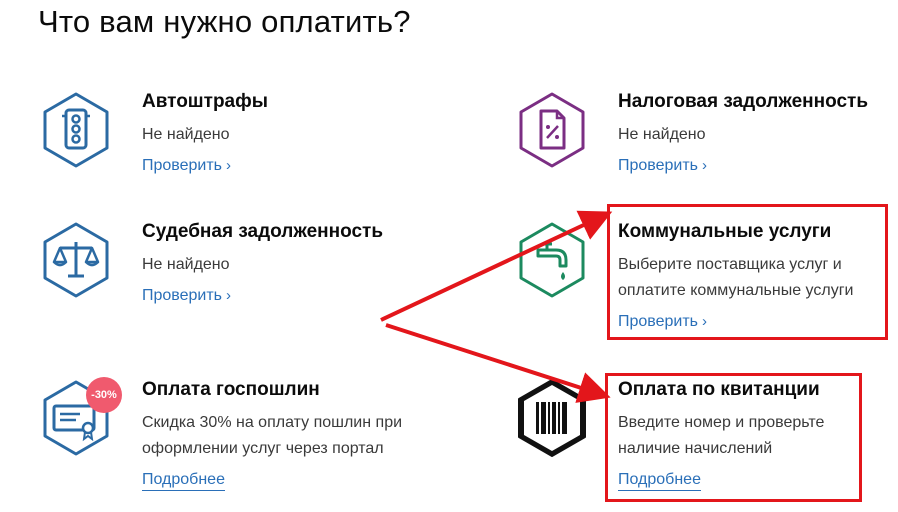 This screenshot has height=512, width=898. What do you see at coordinates (552, 260) in the screenshot?
I see `water-tap-icon` at bounding box center [552, 260].